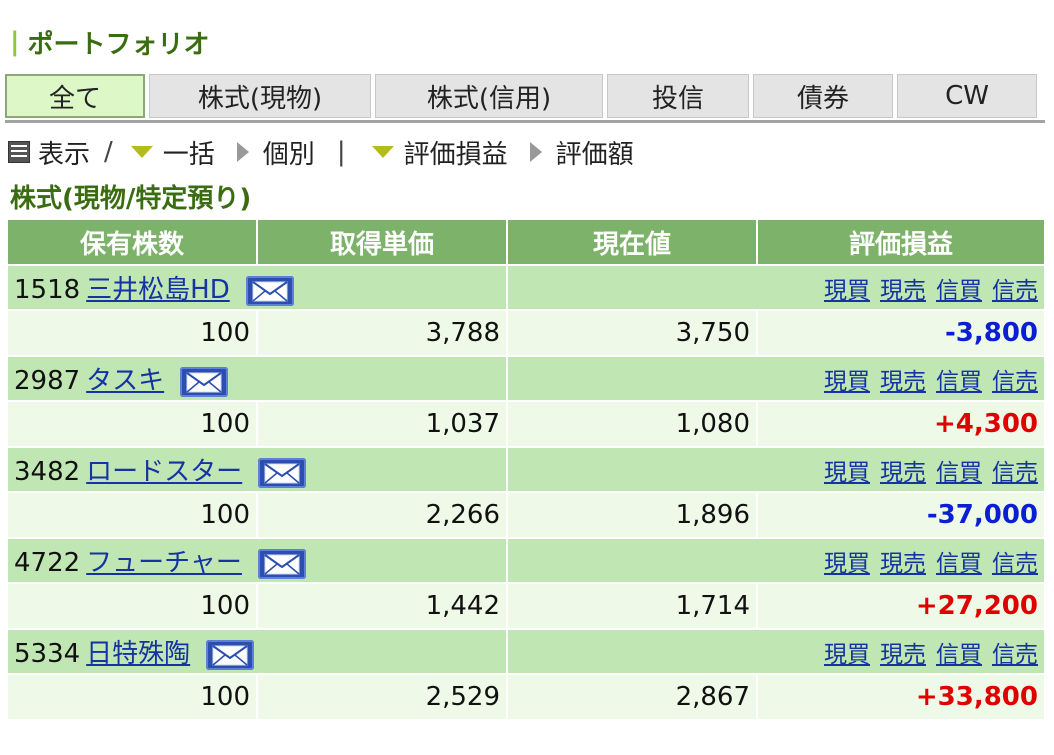 The image size is (1054, 755). Describe the element at coordinates (632, 515) in the screenshot. I see `price-cell: 1,896` at that location.